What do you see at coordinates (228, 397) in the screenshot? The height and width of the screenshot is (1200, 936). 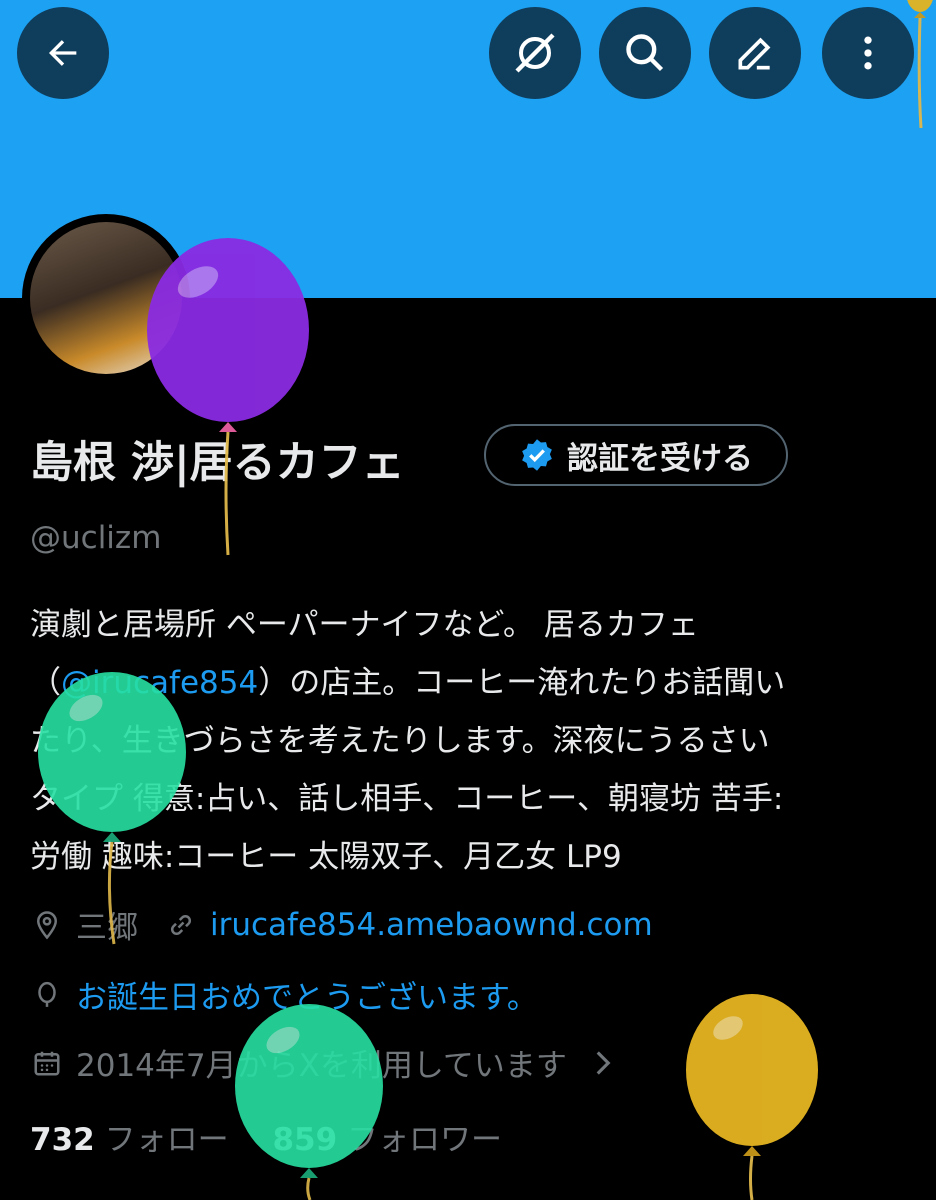 I see `balloon-purple` at bounding box center [228, 397].